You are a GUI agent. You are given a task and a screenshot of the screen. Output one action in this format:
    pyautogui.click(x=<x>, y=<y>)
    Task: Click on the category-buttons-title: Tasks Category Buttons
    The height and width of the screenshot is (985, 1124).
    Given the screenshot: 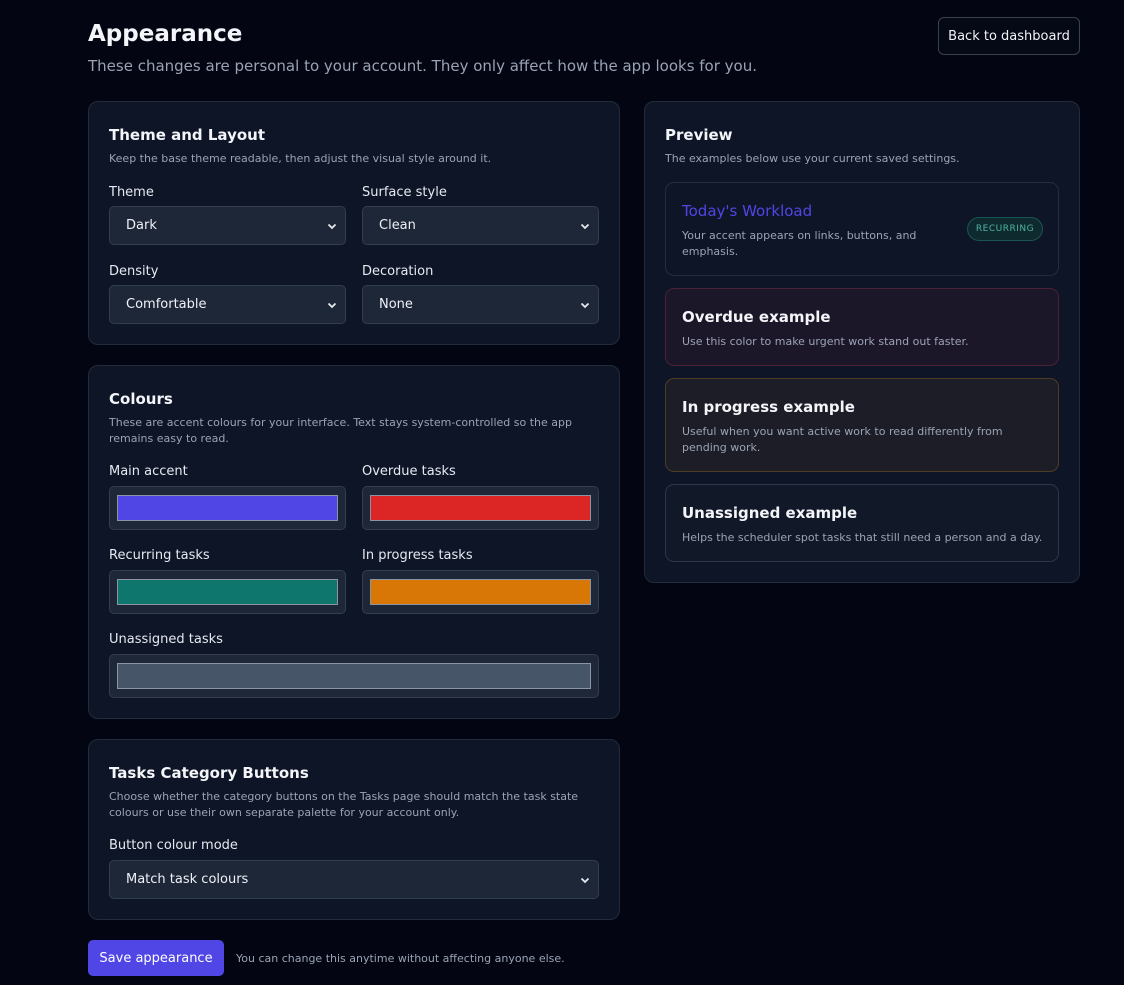 What is the action you would take?
    pyautogui.click(x=209, y=773)
    